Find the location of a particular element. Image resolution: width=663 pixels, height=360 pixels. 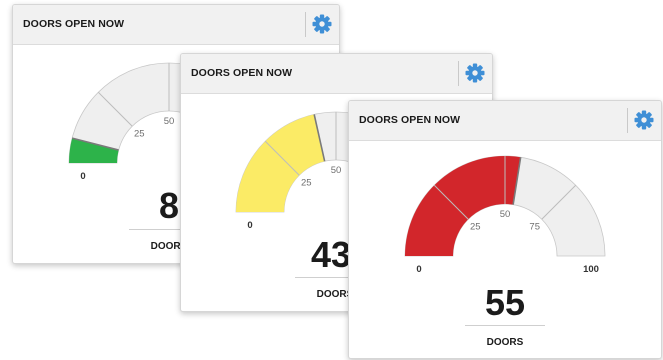

gauge-tick-label: 100 is located at coordinates (591, 269).